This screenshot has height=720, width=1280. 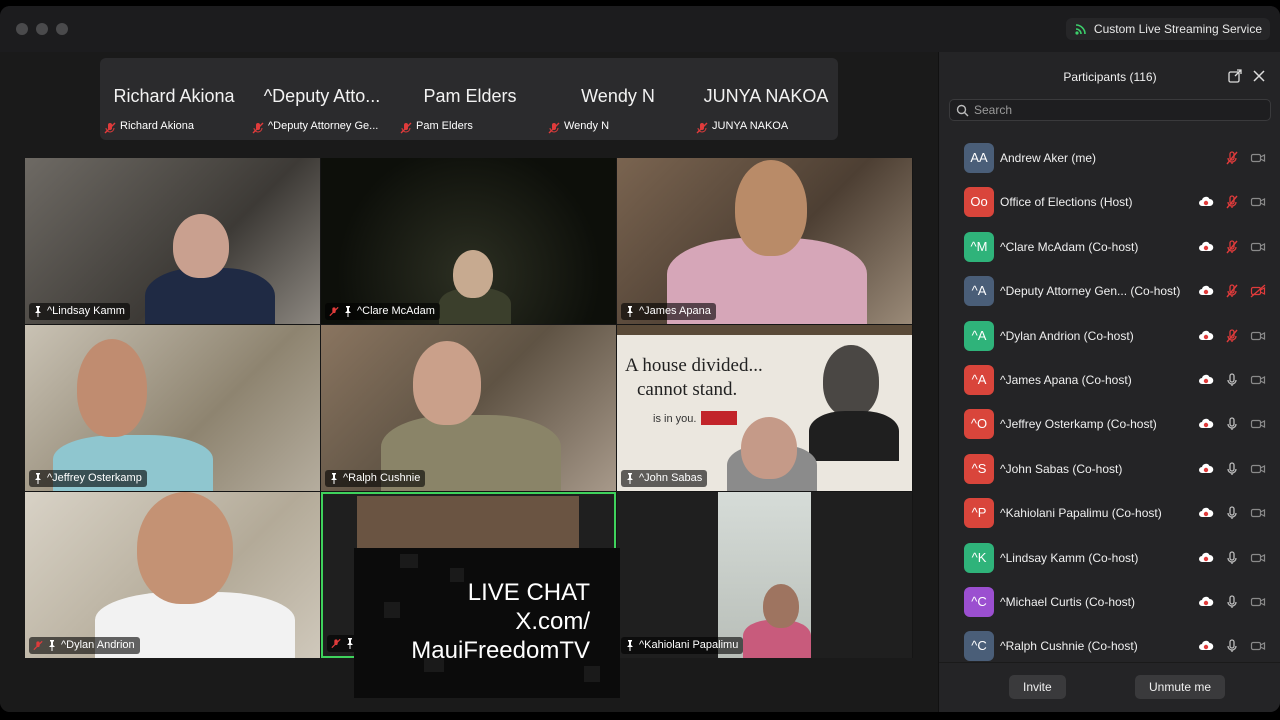 I want to click on participant-row: ^M ^Clare McAdam (Co-host), so click(x=1109, y=247).